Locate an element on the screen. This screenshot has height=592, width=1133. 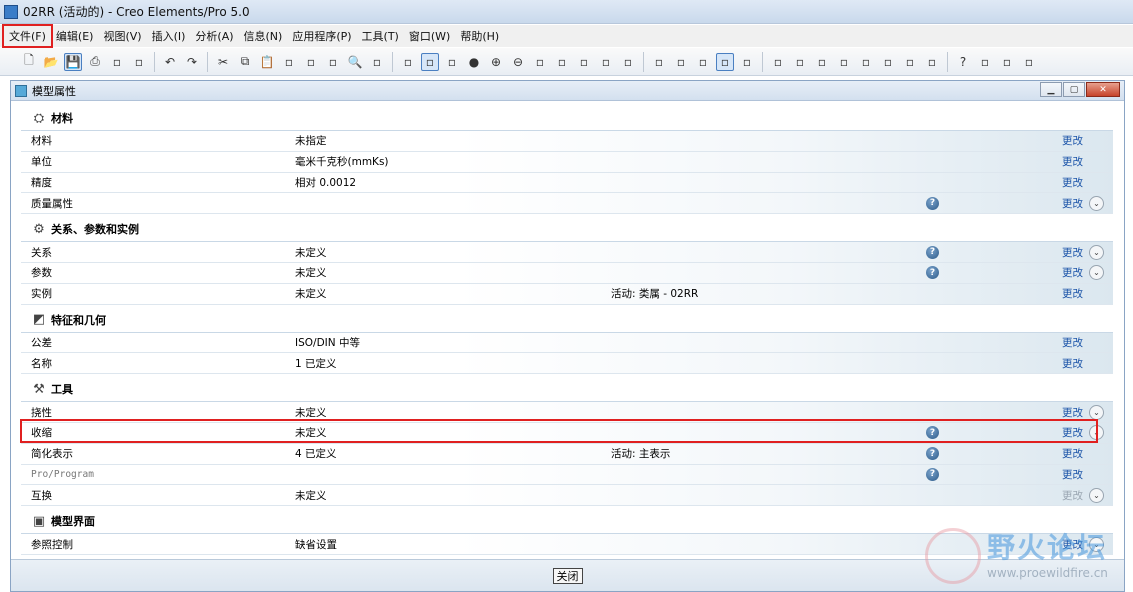
menu-item-4: 分析(A) is located at coordinates (214, 36).